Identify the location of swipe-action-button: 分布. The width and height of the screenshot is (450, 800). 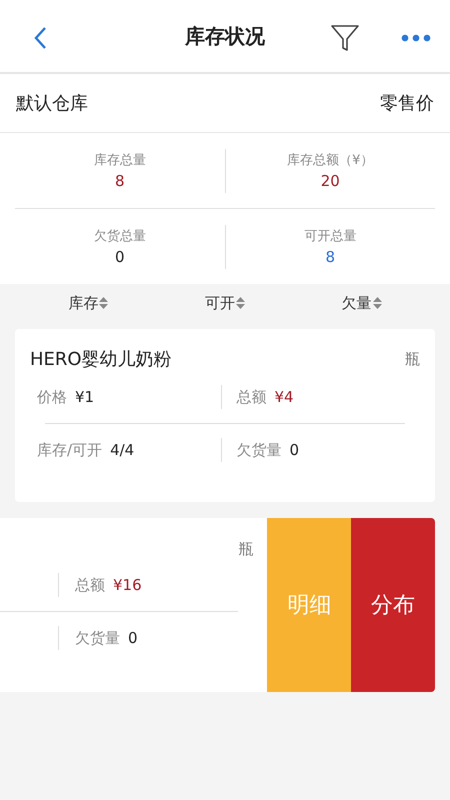
(393, 605).